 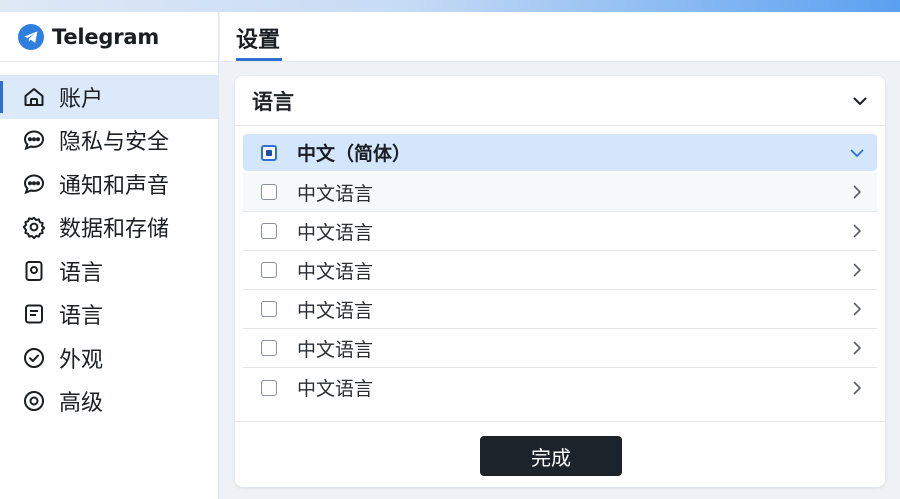 I want to click on check-circle-icon, so click(x=34, y=357).